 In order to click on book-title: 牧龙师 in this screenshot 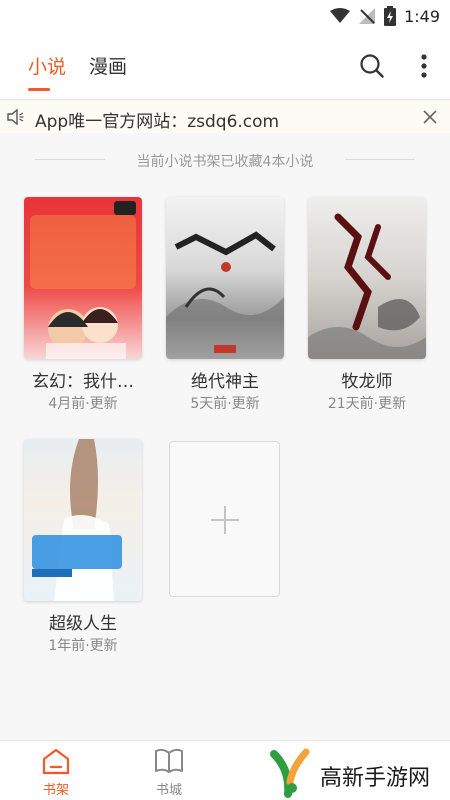, I will do `click(367, 382)`.